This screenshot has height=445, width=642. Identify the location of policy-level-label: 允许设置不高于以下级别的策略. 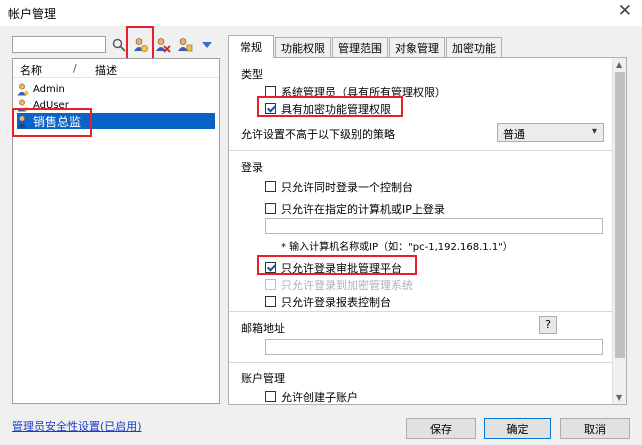
(318, 134).